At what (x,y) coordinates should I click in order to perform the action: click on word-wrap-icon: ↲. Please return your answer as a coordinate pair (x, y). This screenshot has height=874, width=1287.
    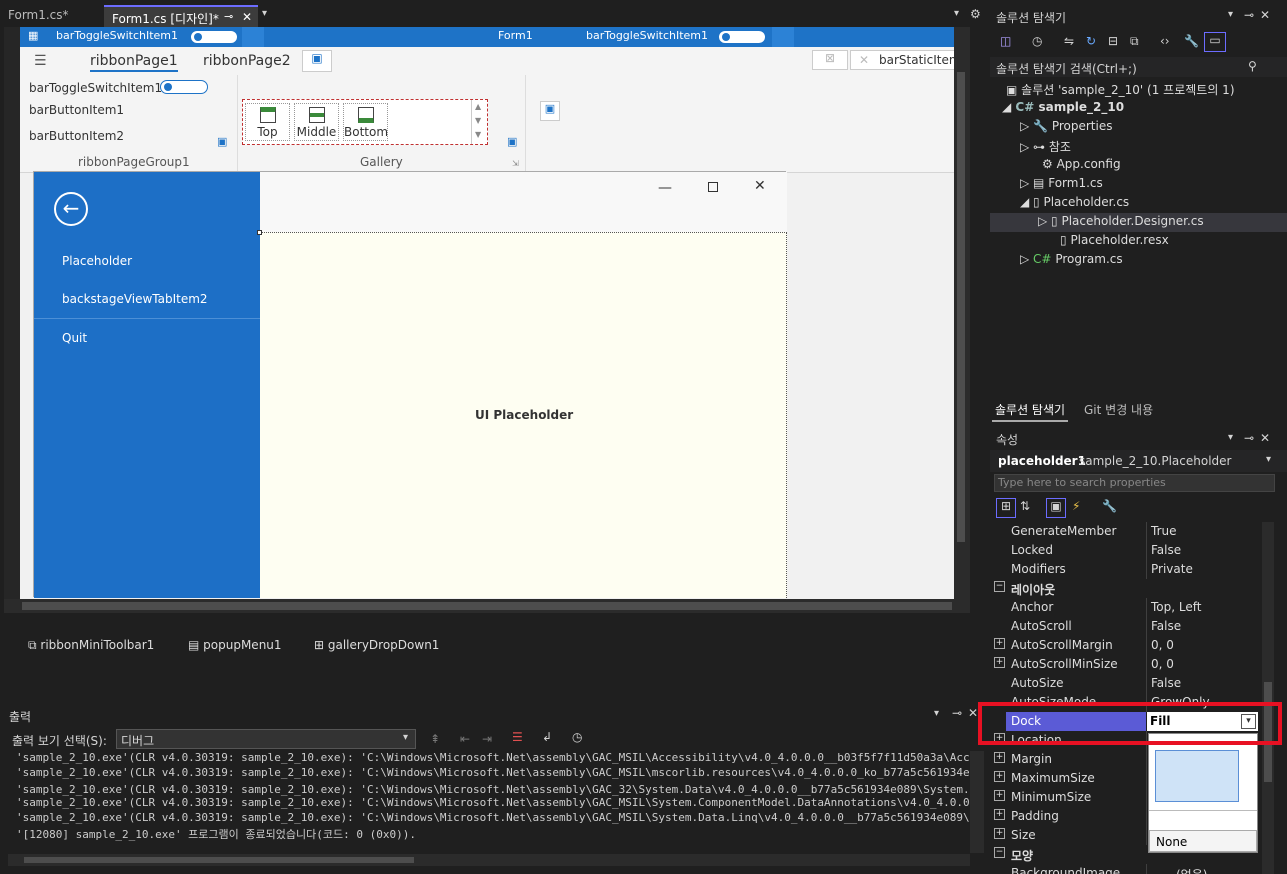
    Looking at the image, I should click on (547, 737).